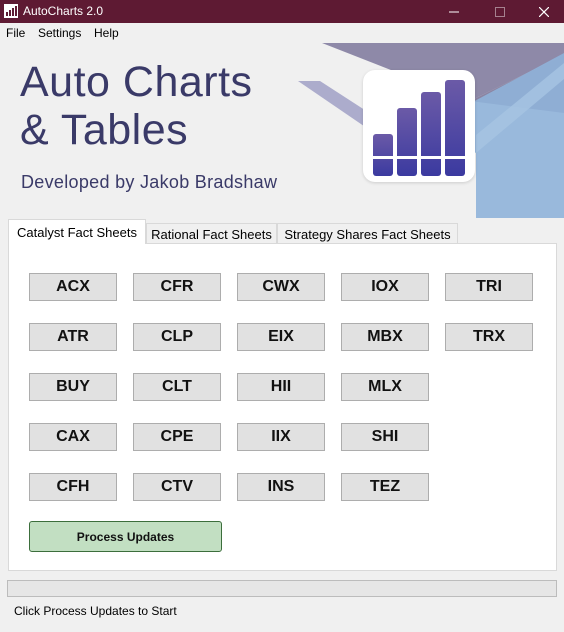  I want to click on app-icon, so click(11, 11).